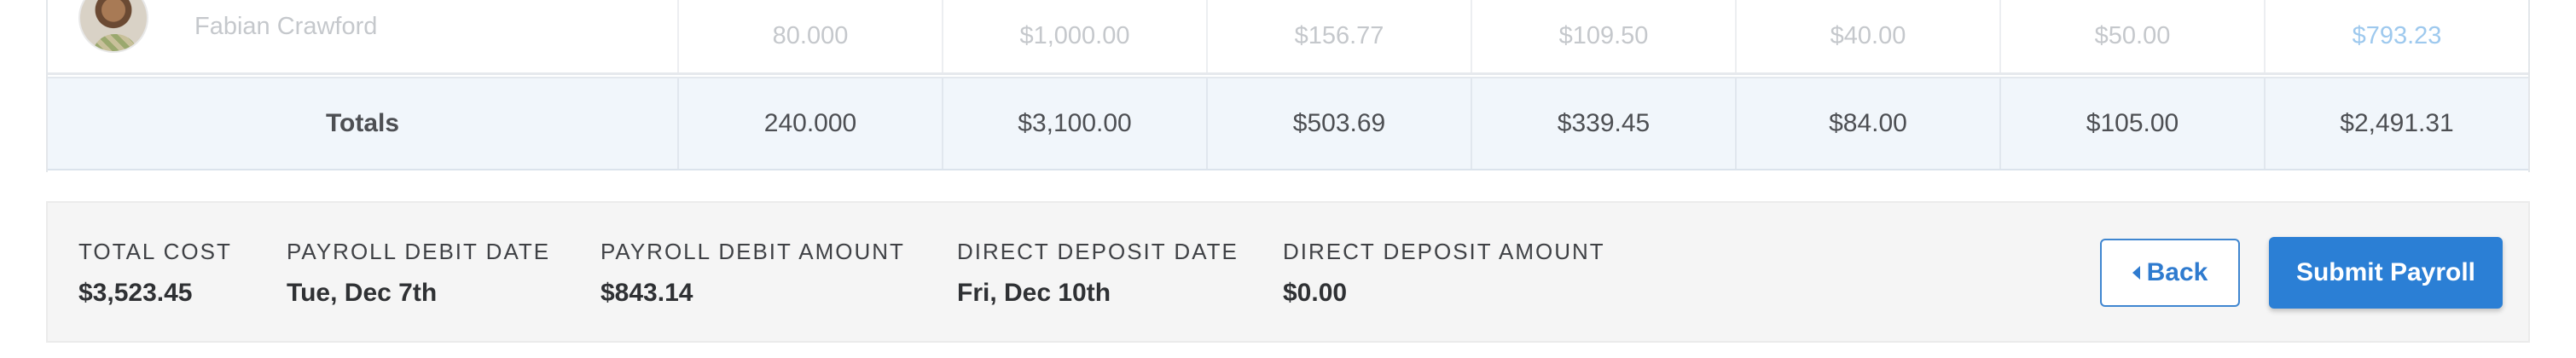 The height and width of the screenshot is (358, 2576). I want to click on payroll-debit-date-summary: Payroll Debit Date Tue, Dec 7th, so click(418, 273).